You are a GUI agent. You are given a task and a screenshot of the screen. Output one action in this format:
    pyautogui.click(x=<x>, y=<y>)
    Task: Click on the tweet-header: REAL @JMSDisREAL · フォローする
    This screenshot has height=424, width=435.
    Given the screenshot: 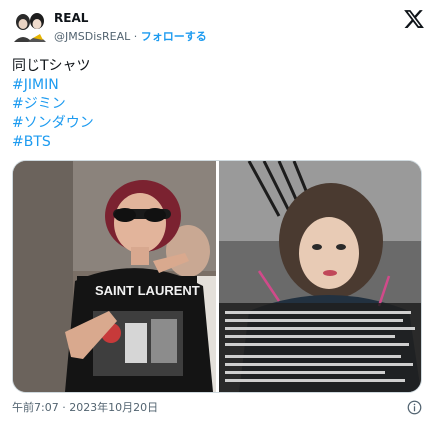 What is the action you would take?
    pyautogui.click(x=217, y=27)
    